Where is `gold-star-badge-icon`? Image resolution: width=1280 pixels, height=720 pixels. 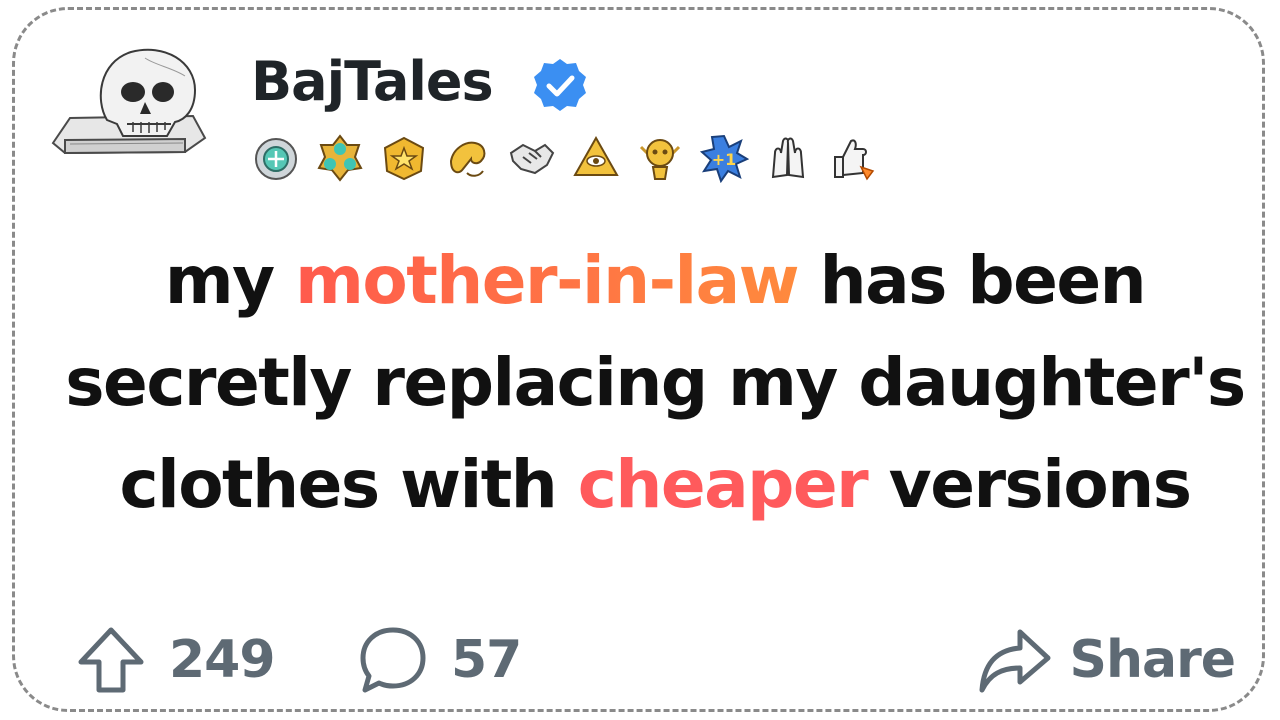 gold-star-badge-icon is located at coordinates (404, 158).